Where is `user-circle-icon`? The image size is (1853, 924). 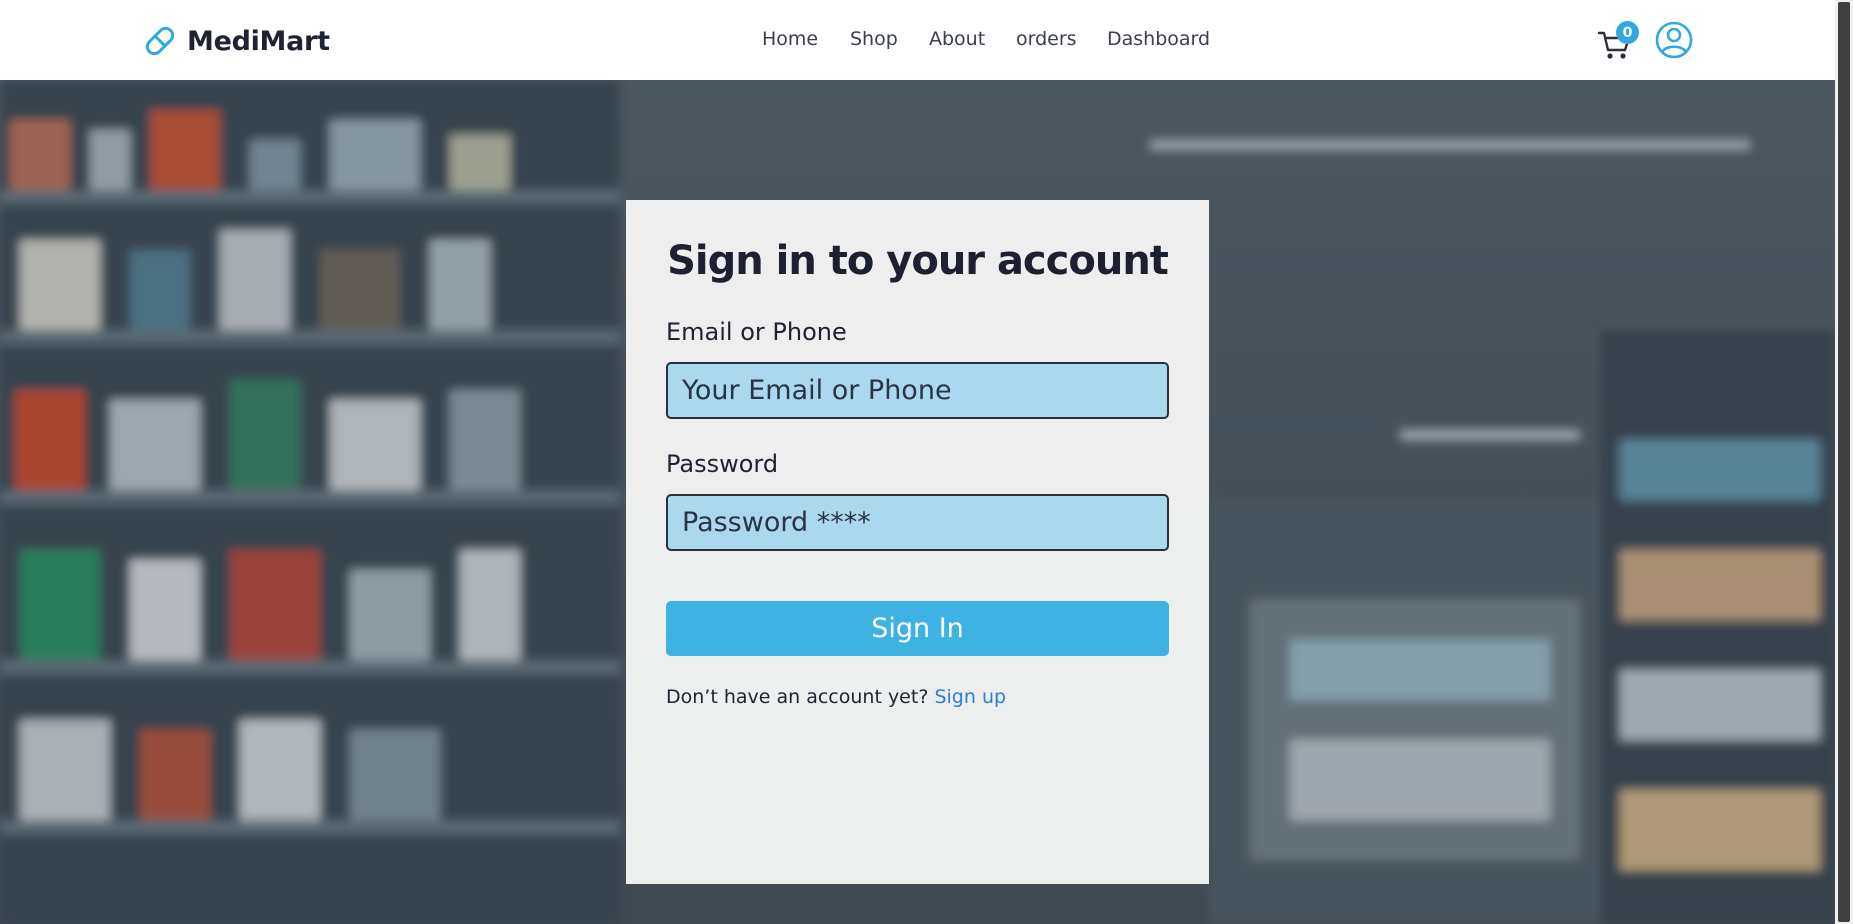 user-circle-icon is located at coordinates (1674, 40).